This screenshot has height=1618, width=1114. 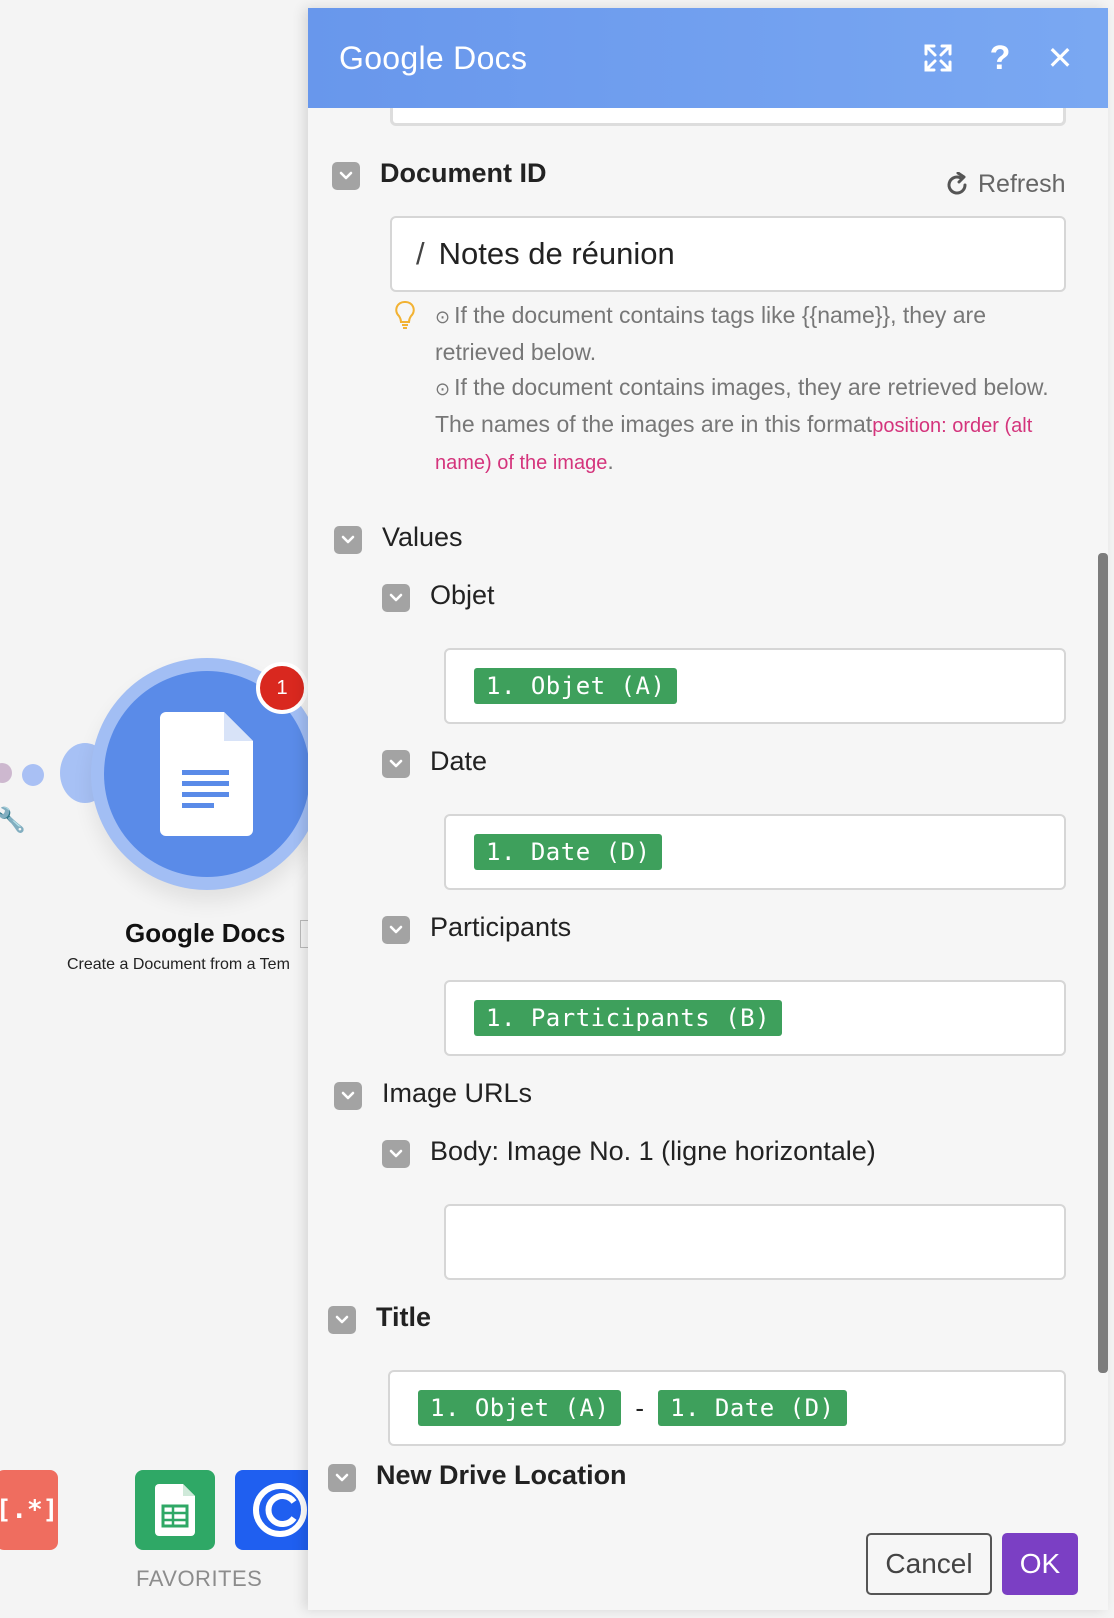 I want to click on previous-field-input, so click(x=728, y=117).